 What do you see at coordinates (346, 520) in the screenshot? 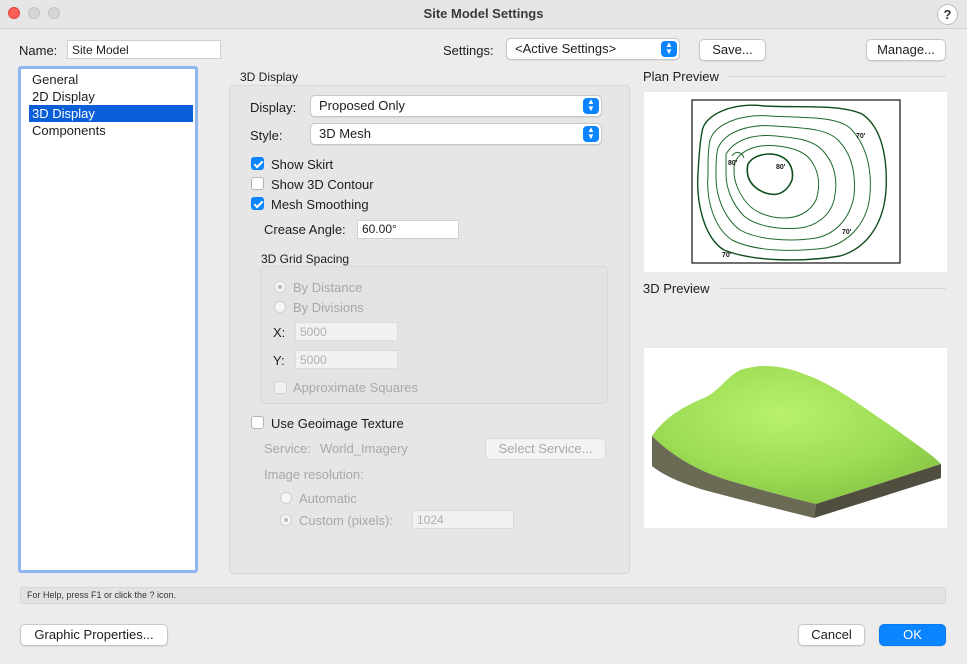
I see `custom-pixels-label: Custom (pixels):` at bounding box center [346, 520].